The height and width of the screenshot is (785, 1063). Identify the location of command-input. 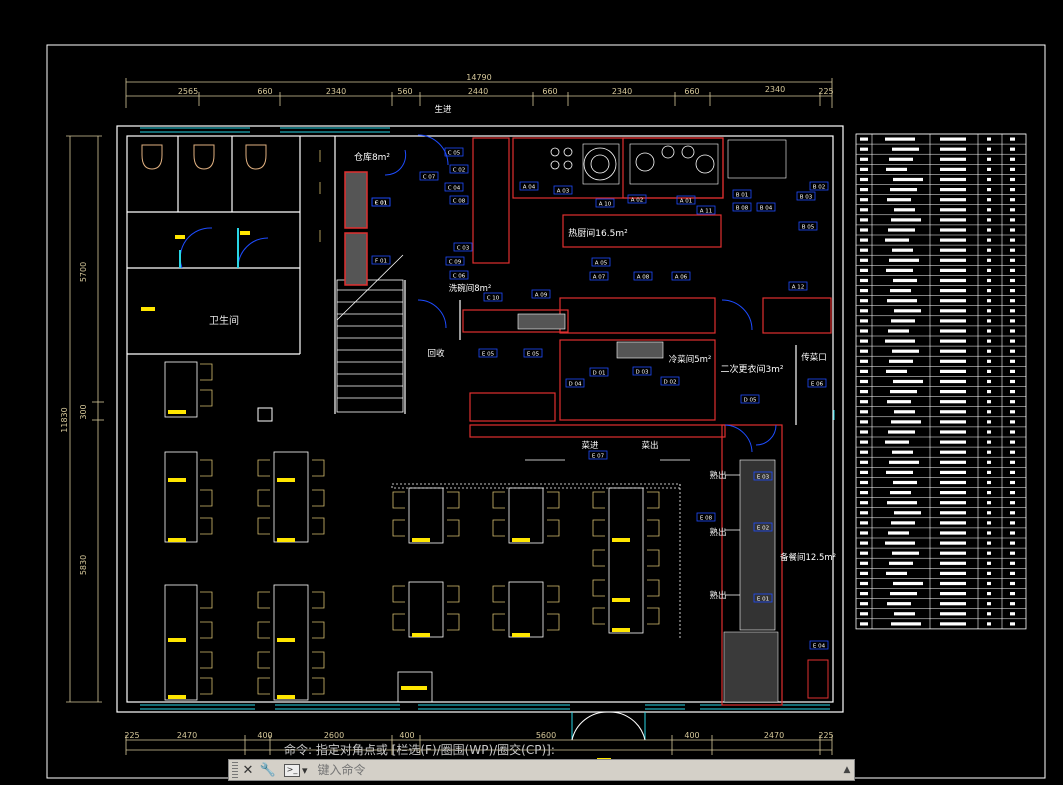
(547, 770).